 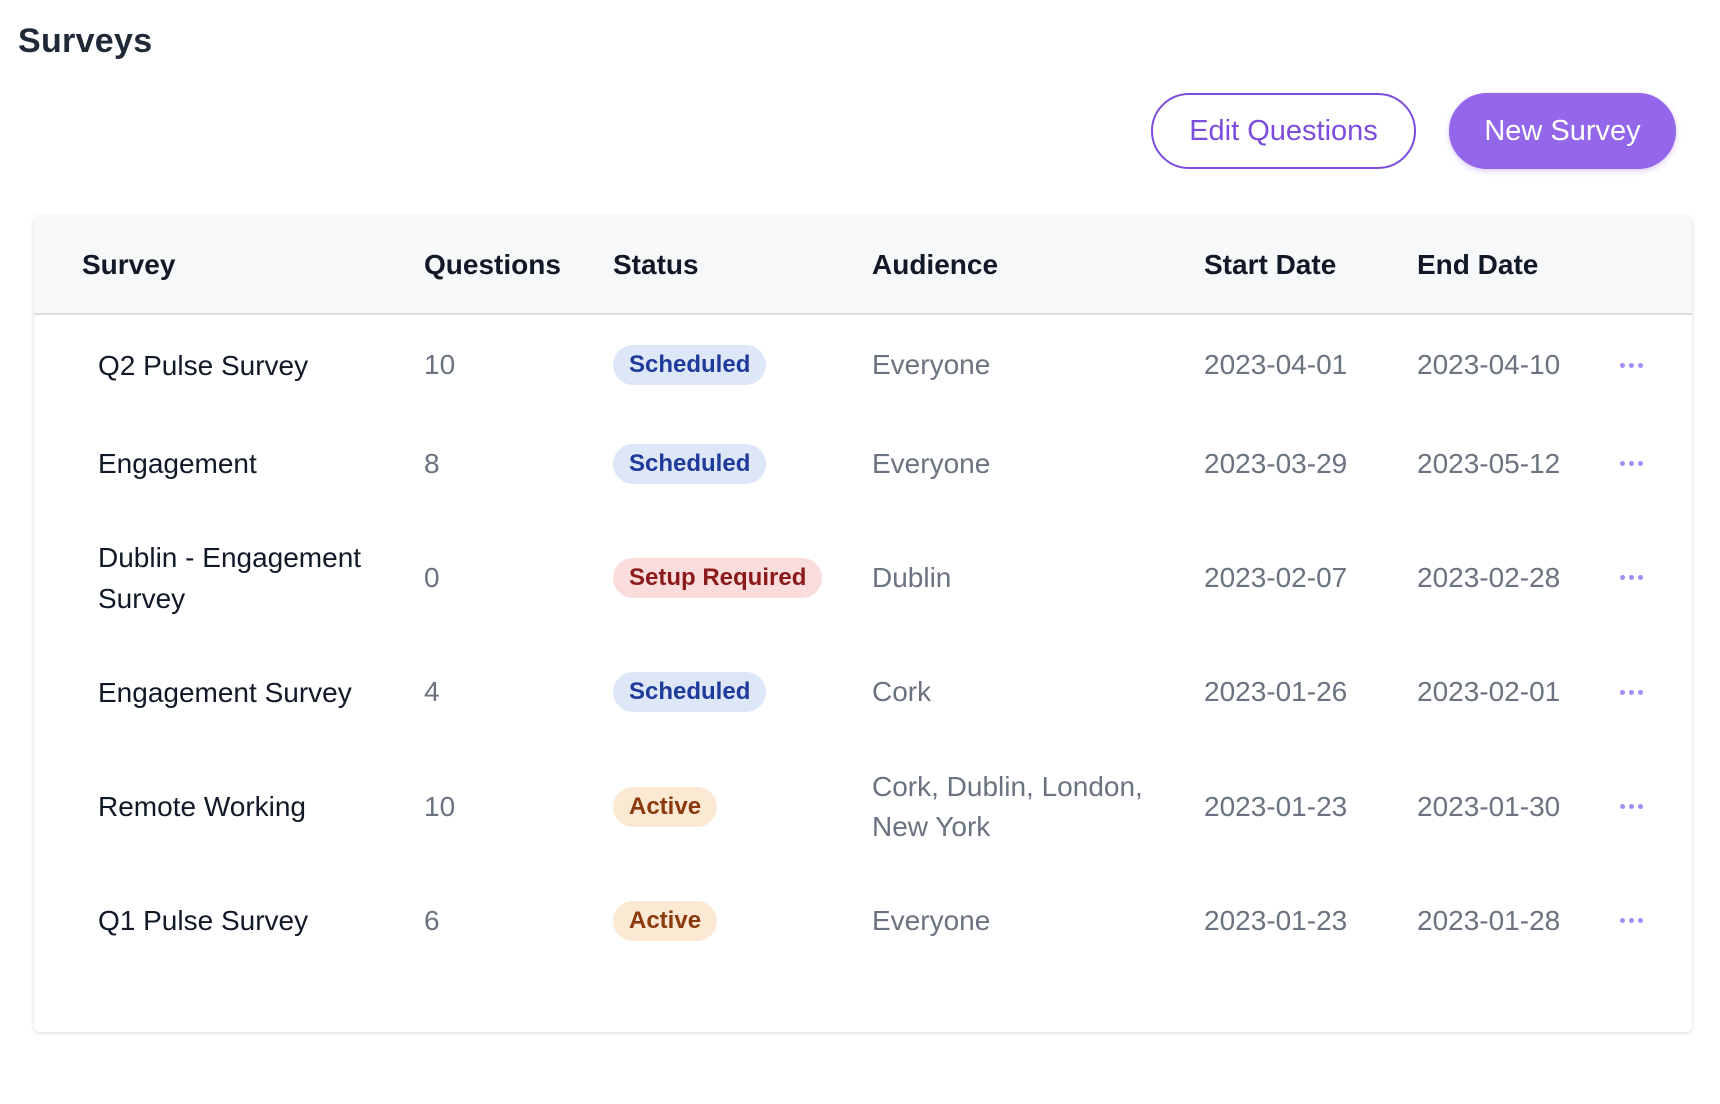 What do you see at coordinates (1489, 364) in the screenshot?
I see `end-date: 2023-04-10` at bounding box center [1489, 364].